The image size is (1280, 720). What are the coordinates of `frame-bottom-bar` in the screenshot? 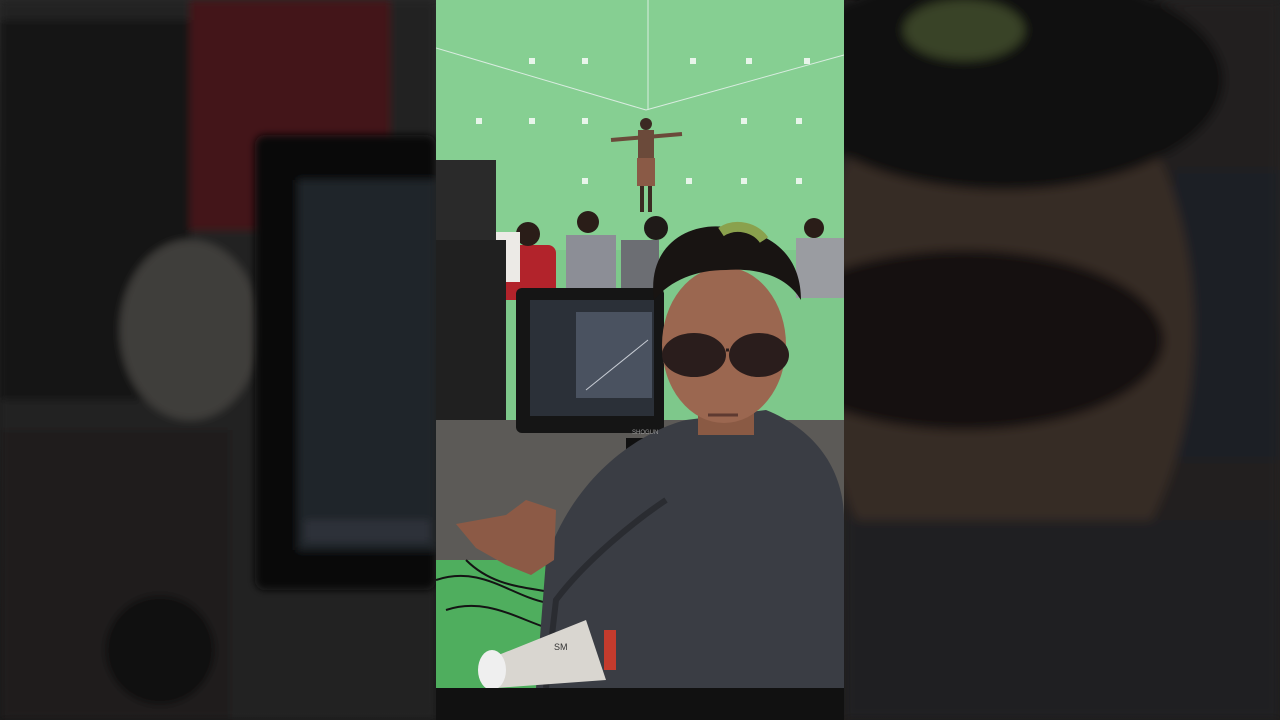 It's located at (640, 704).